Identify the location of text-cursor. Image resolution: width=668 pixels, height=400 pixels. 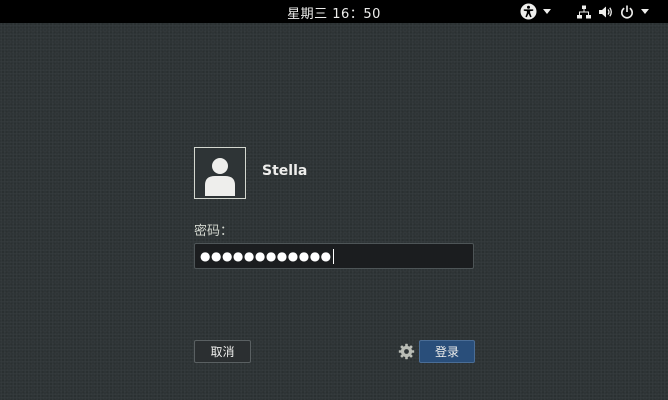
(333, 256).